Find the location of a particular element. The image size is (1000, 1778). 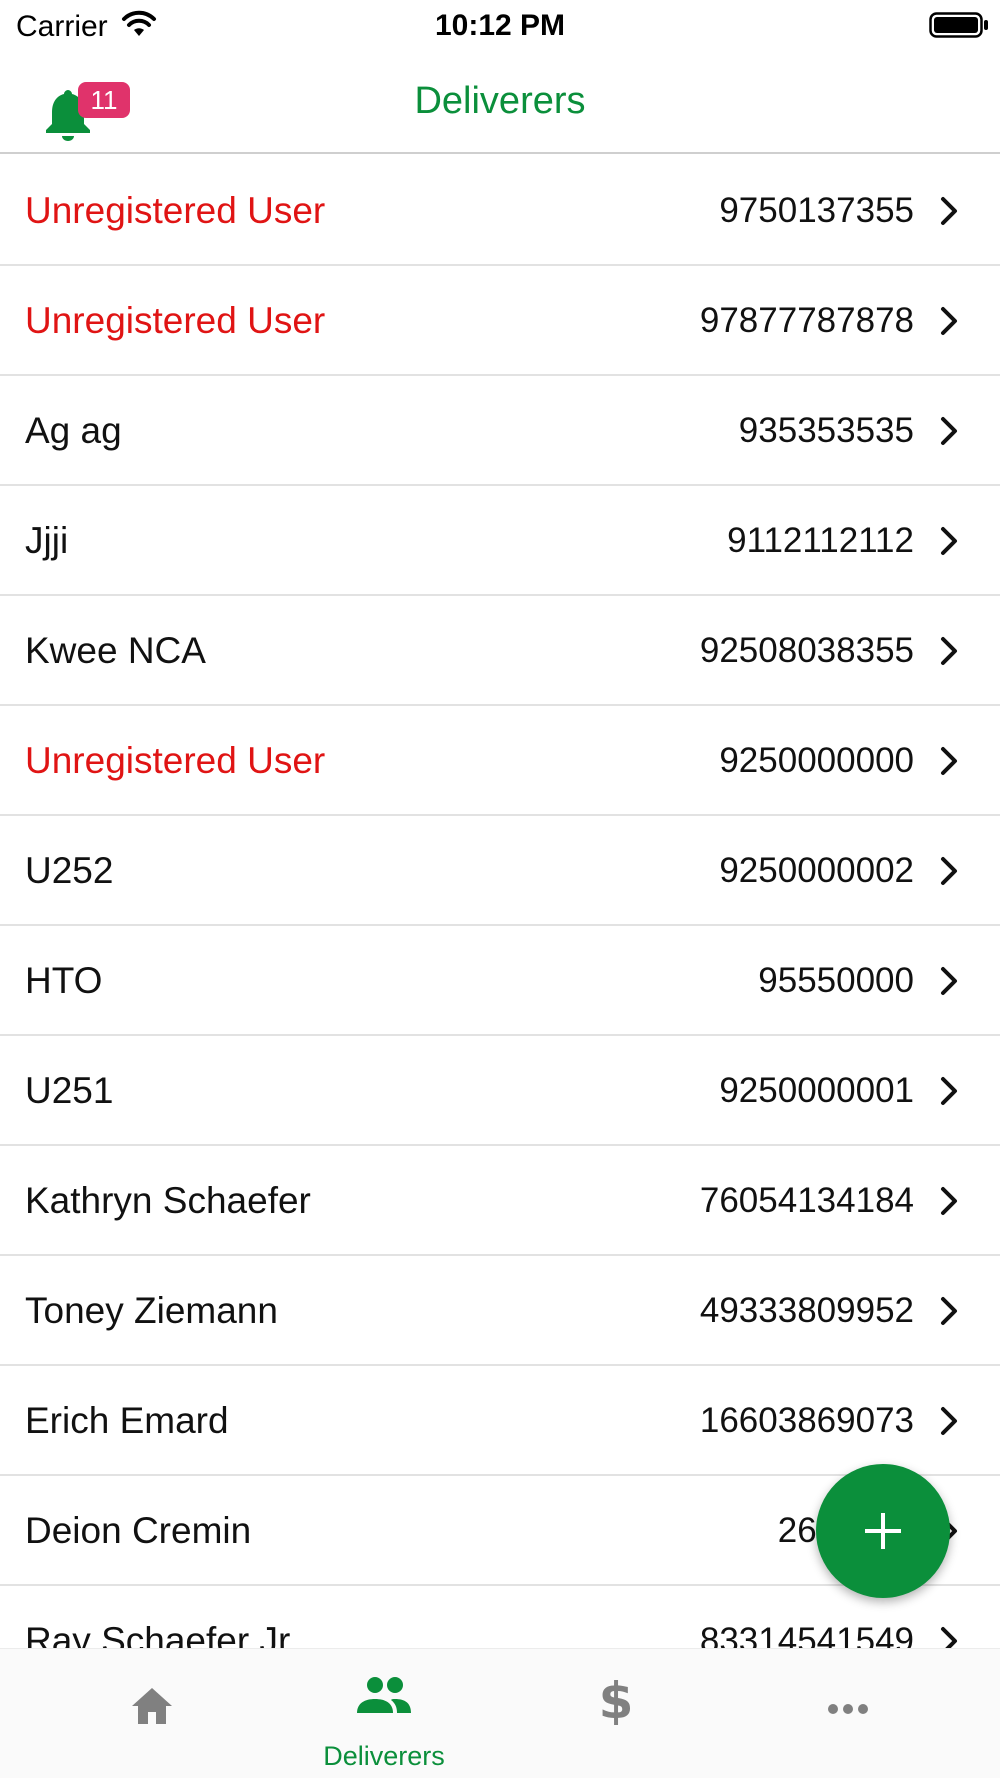

deliverer-row: Unregistered User 9750137355 is located at coordinates (500, 211).